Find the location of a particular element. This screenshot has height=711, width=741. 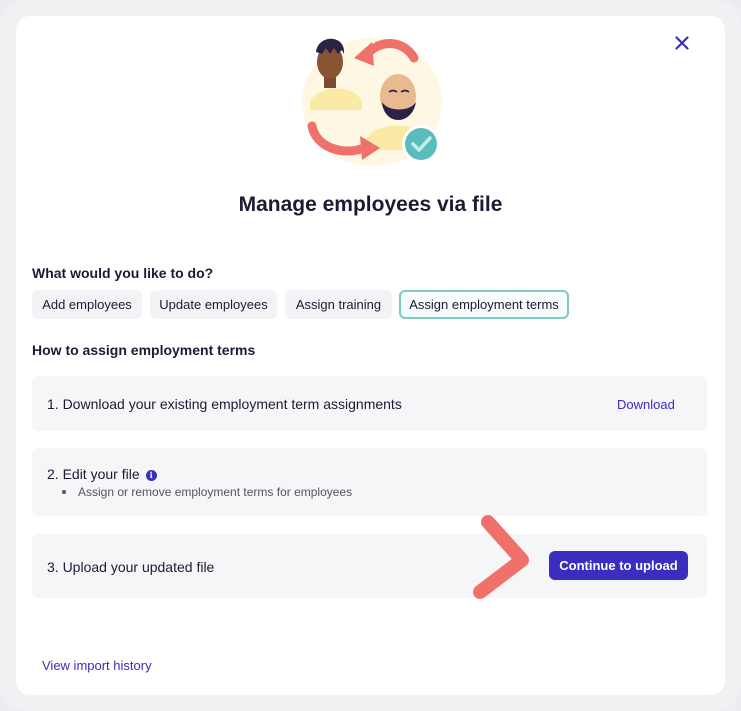

action-question: What would you like to do? is located at coordinates (123, 273).